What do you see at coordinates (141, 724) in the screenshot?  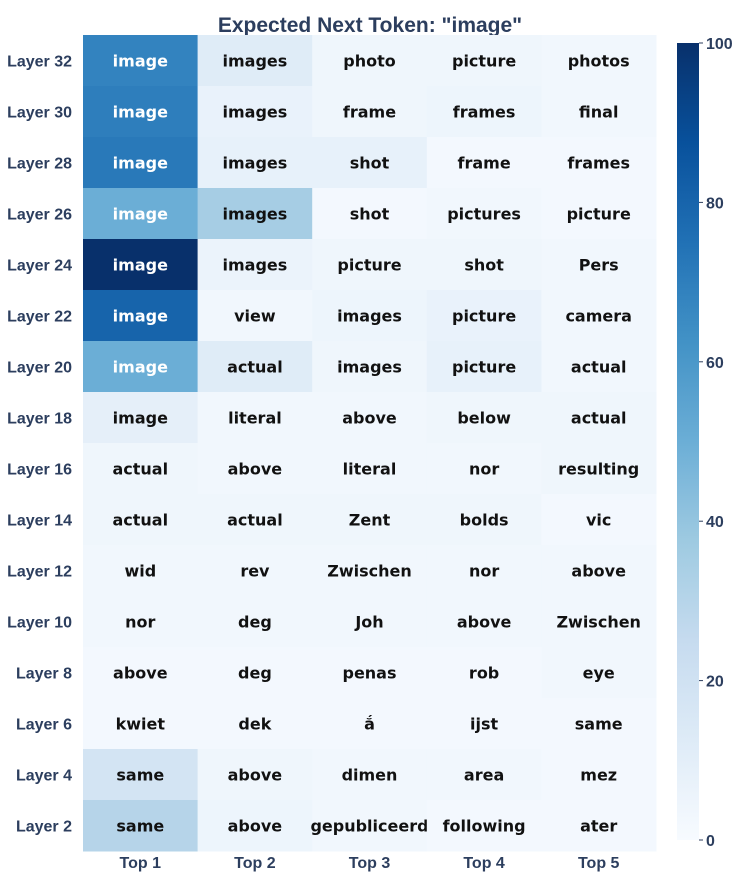 I see `cell-token-label: kwiet` at bounding box center [141, 724].